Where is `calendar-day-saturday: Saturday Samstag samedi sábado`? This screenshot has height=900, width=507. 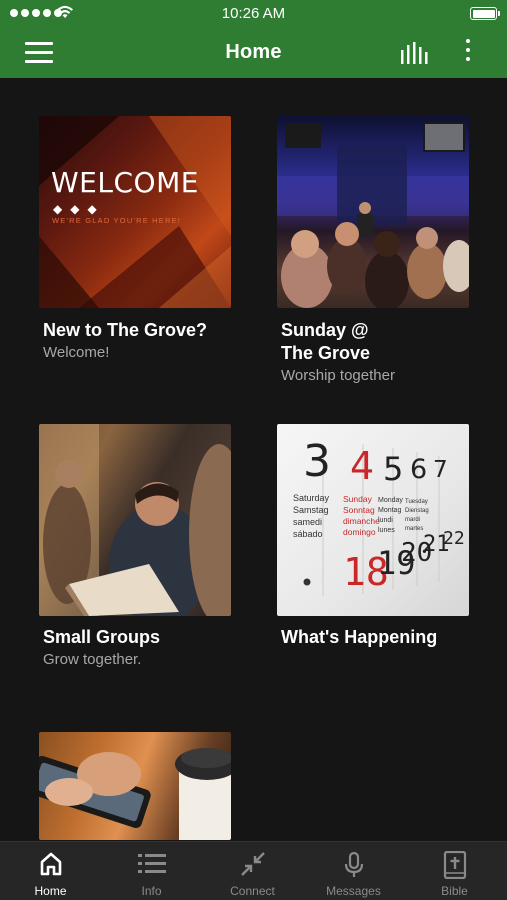
calendar-day-saturday: Saturday Samstag samedi sábado is located at coordinates (311, 516).